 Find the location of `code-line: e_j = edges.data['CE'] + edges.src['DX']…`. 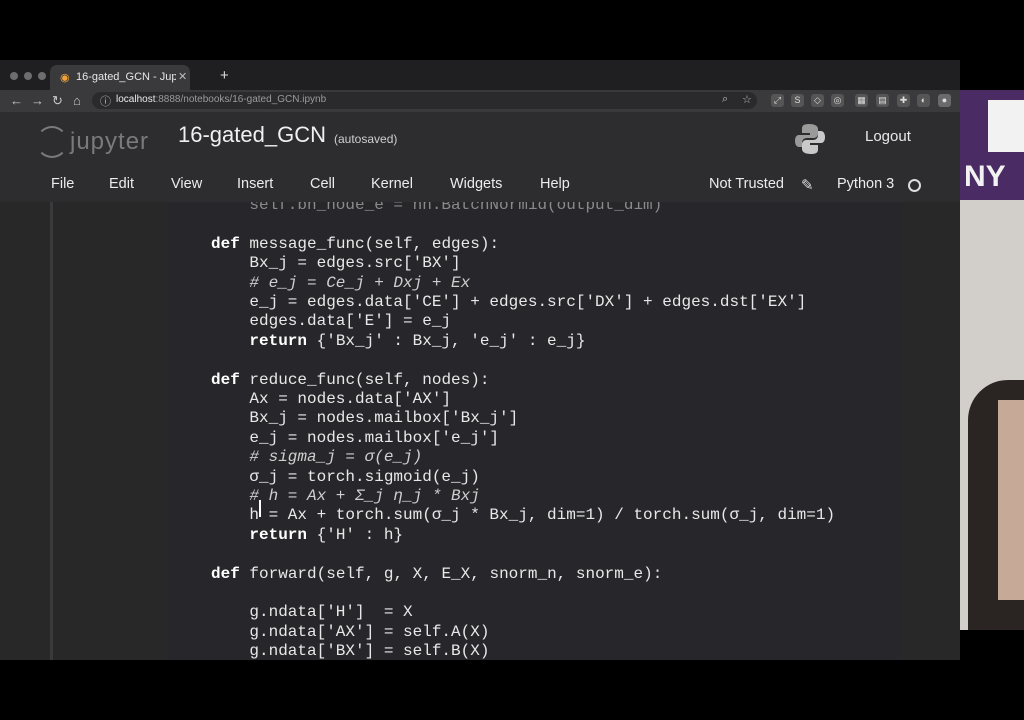

code-line: e_j = edges.data['CE'] + edges.src['DX']… is located at coordinates (527, 302).